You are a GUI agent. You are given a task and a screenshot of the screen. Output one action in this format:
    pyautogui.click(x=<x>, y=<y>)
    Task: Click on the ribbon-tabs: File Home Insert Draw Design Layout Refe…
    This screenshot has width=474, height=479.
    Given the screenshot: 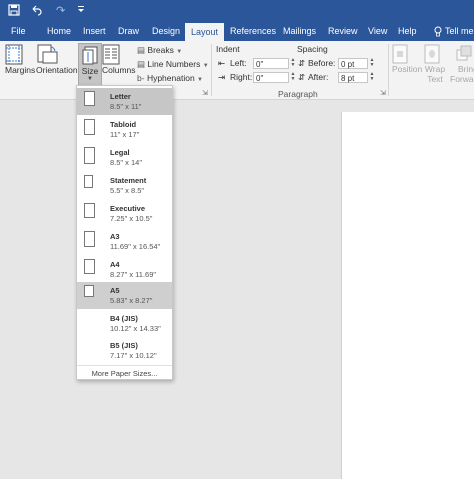 What is the action you would take?
    pyautogui.click(x=237, y=32)
    